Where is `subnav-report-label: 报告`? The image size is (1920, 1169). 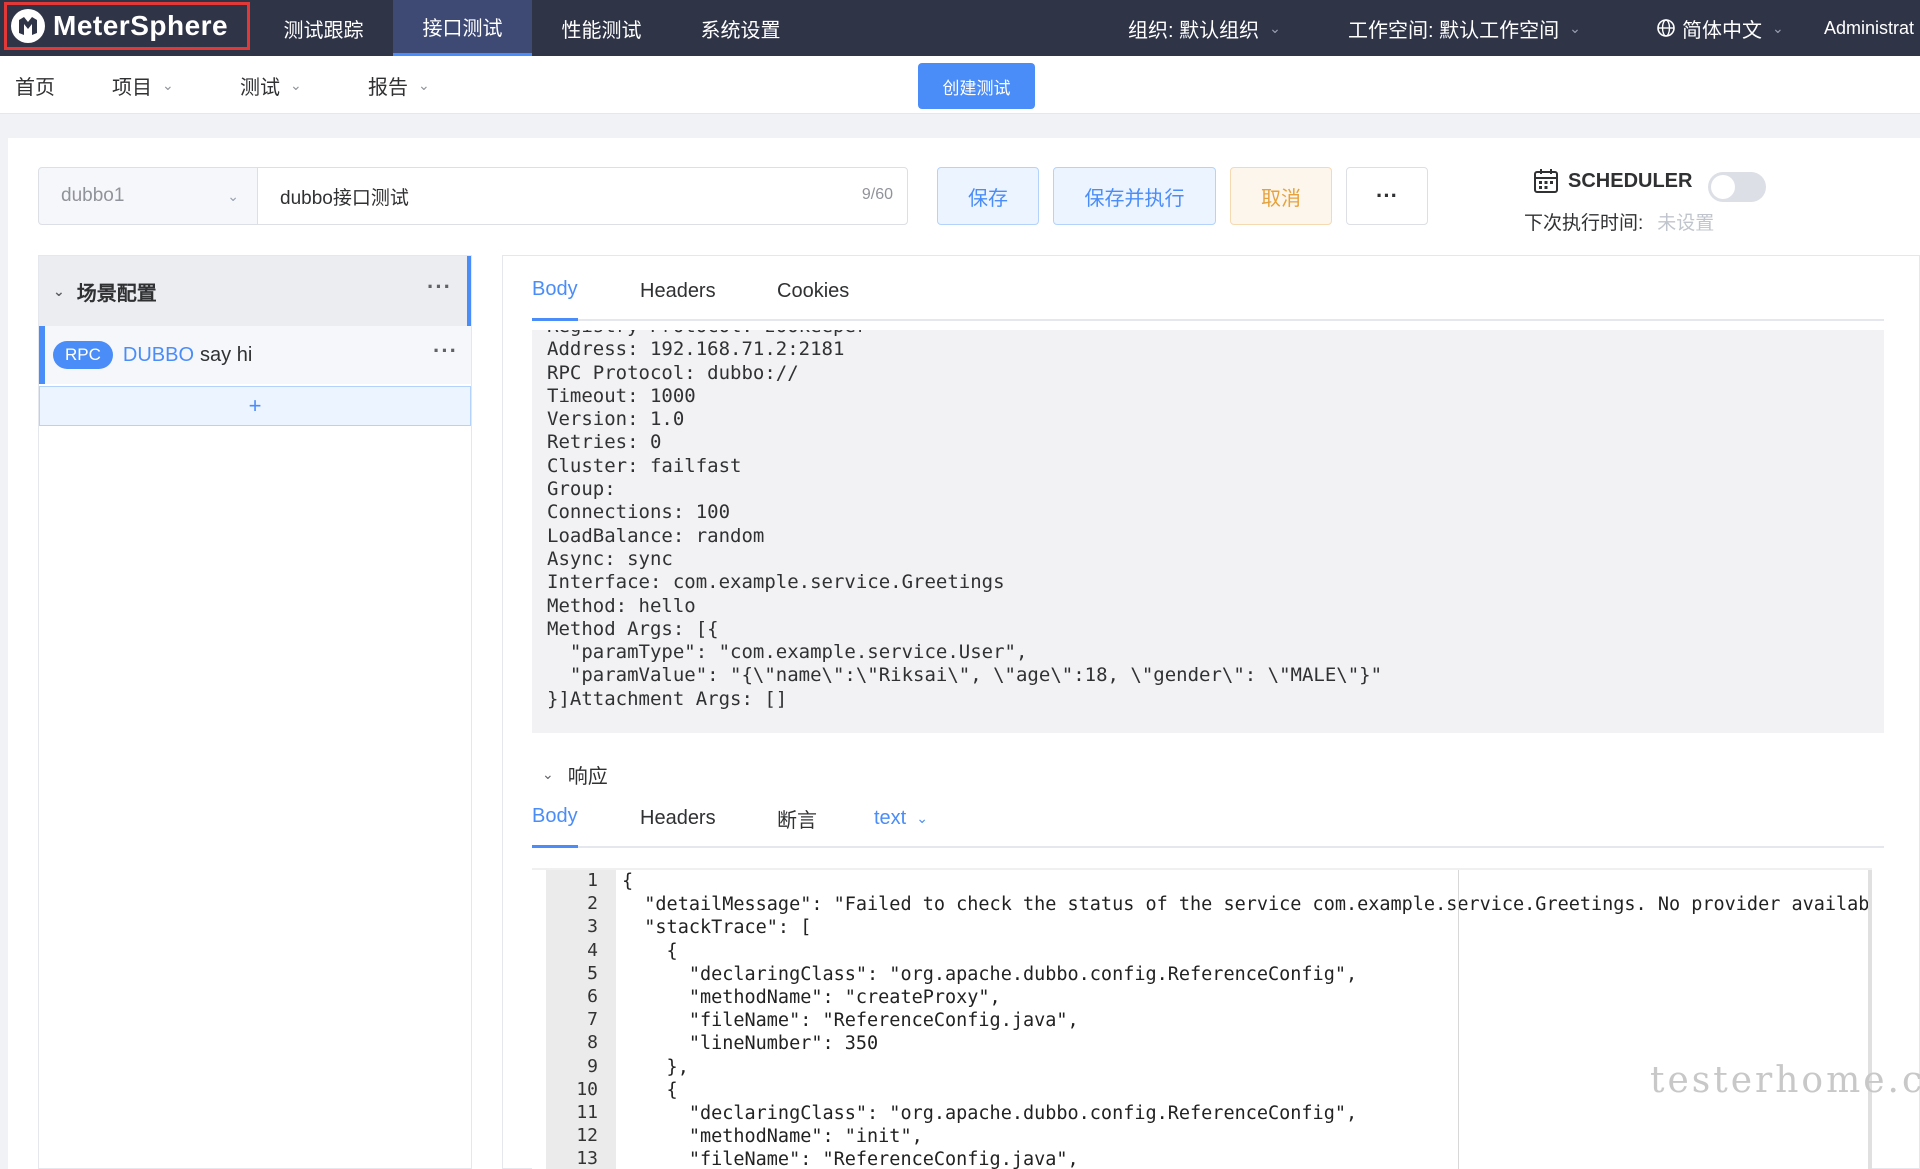 subnav-report-label: 报告 is located at coordinates (388, 87).